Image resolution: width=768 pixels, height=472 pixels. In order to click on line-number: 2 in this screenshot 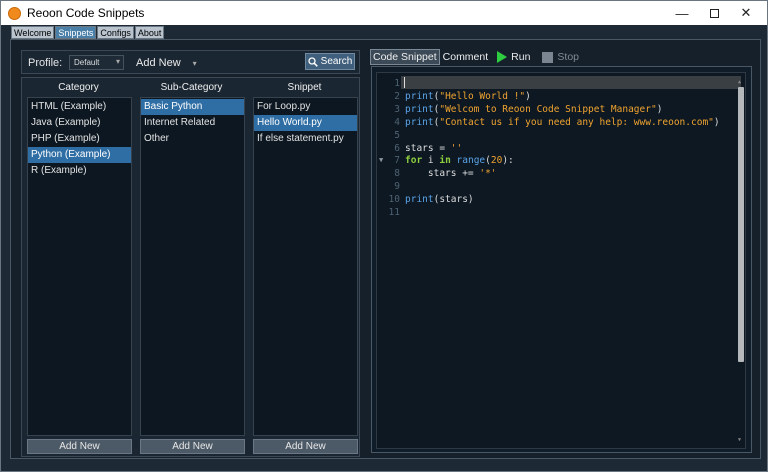, I will do `click(397, 96)`.